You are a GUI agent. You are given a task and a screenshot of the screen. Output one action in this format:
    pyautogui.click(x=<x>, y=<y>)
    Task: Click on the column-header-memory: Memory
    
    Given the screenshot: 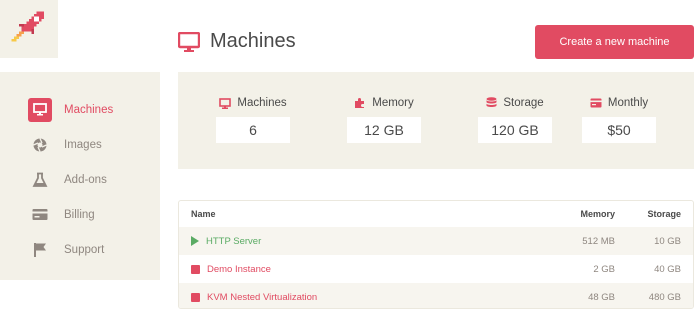 What is the action you would take?
    pyautogui.click(x=575, y=214)
    